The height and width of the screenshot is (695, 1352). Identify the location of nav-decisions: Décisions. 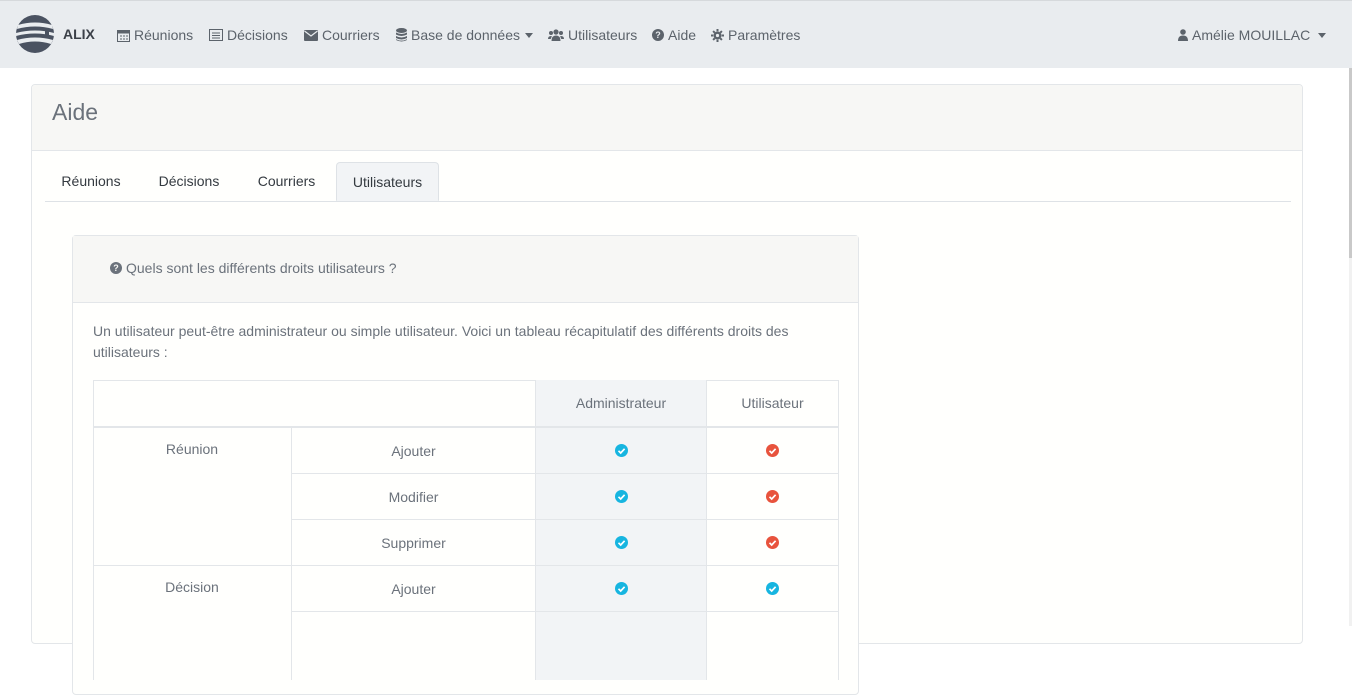
(248, 35).